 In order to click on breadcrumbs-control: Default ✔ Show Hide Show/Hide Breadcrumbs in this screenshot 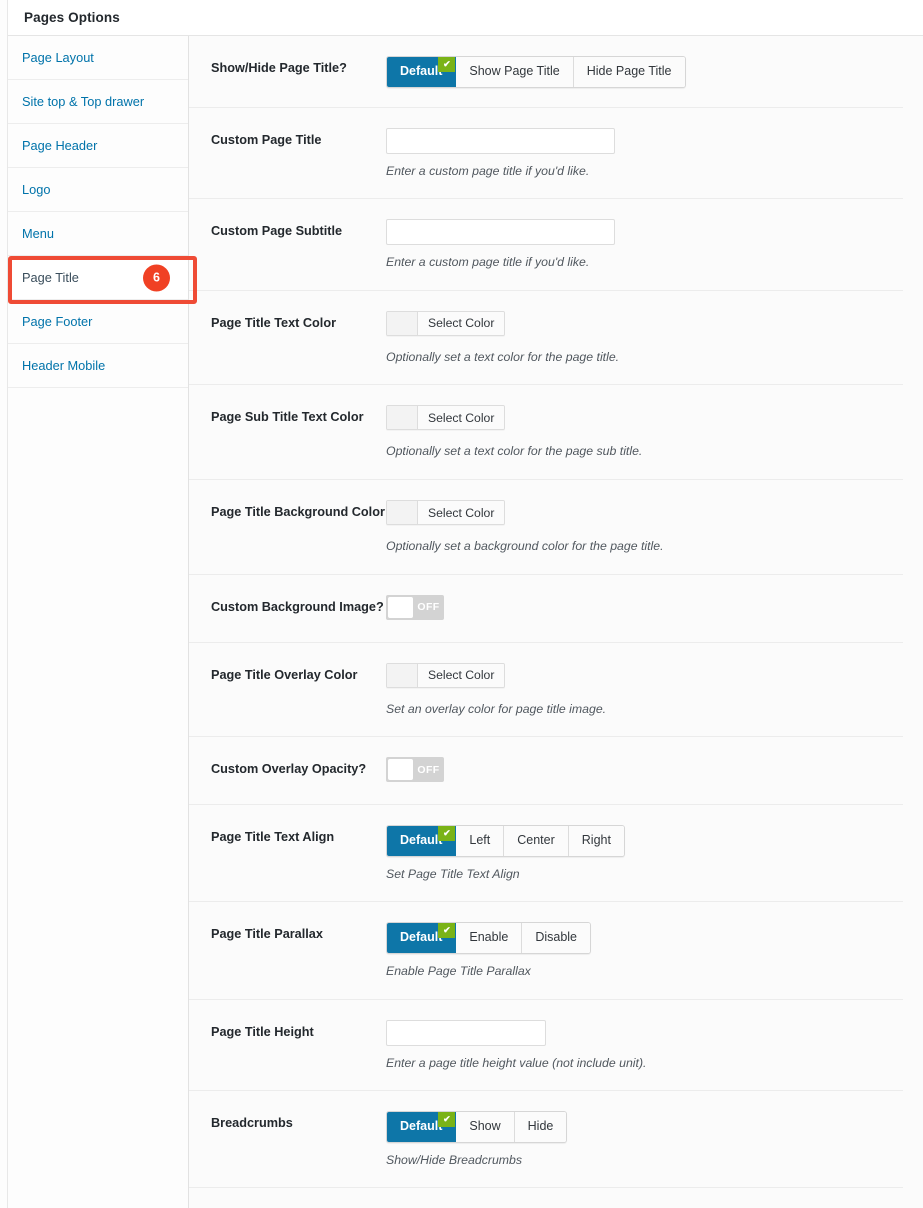, I will do `click(644, 1139)`.